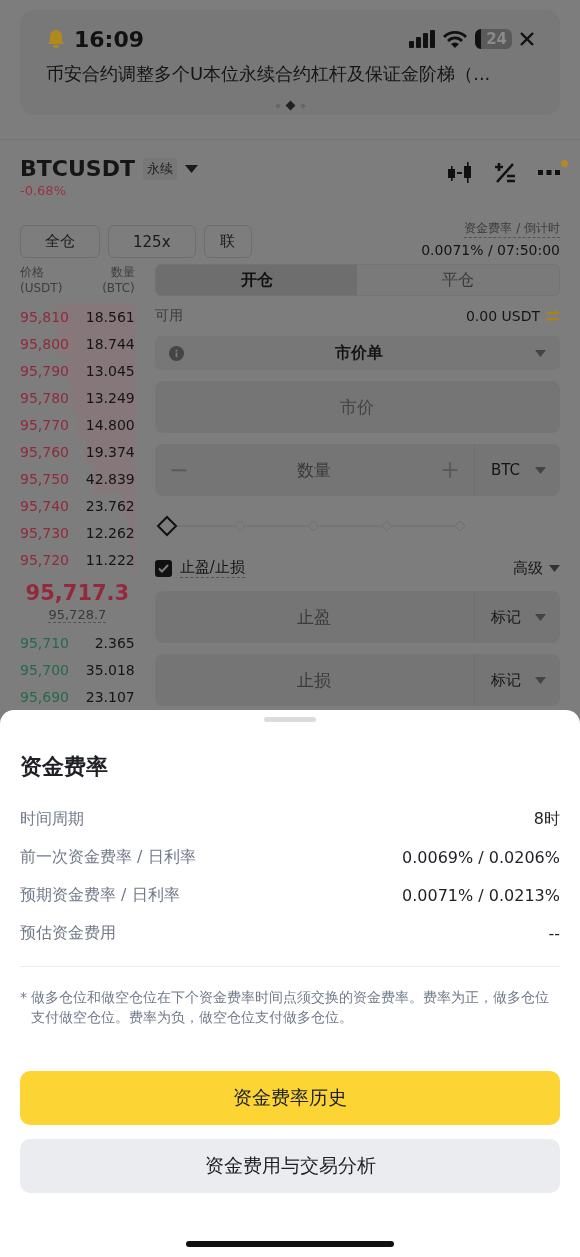  What do you see at coordinates (44, 559) in the screenshot?
I see `ask-price: 95,720` at bounding box center [44, 559].